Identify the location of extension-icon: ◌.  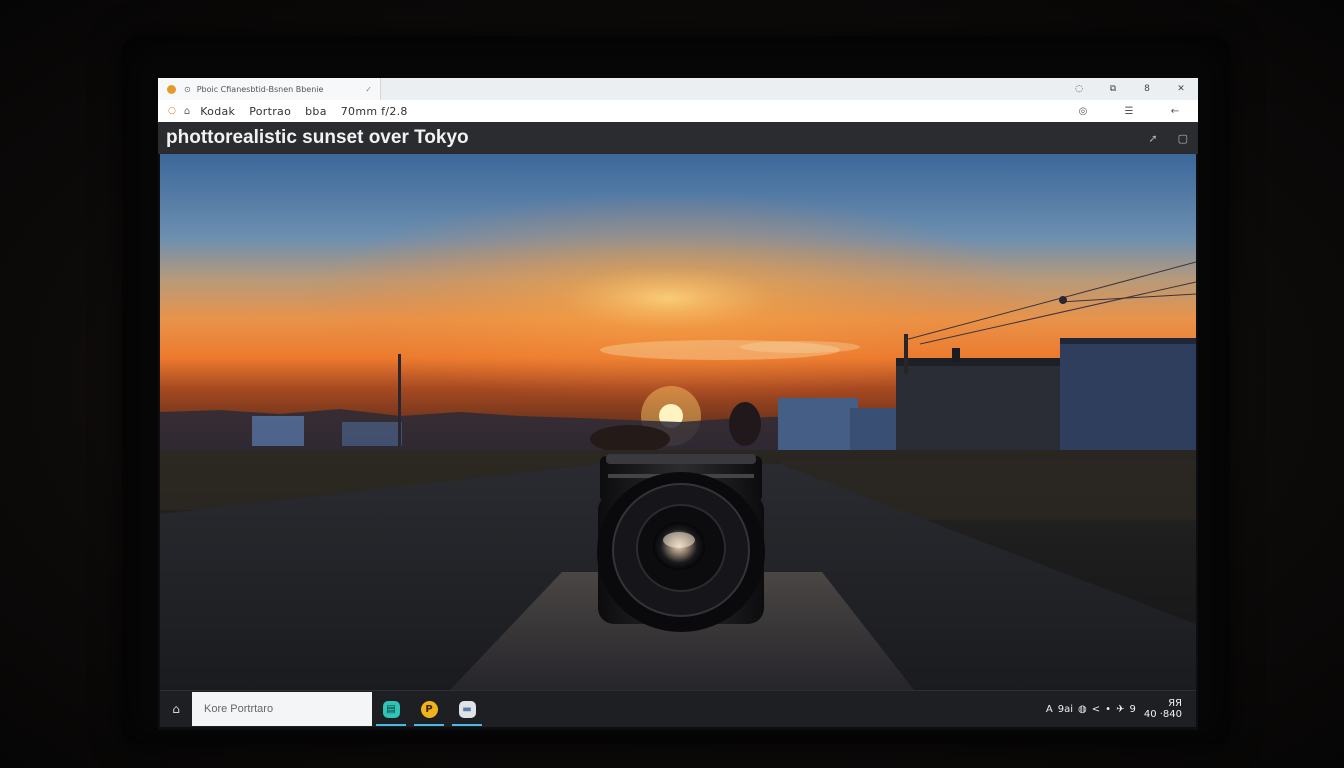
(1079, 89).